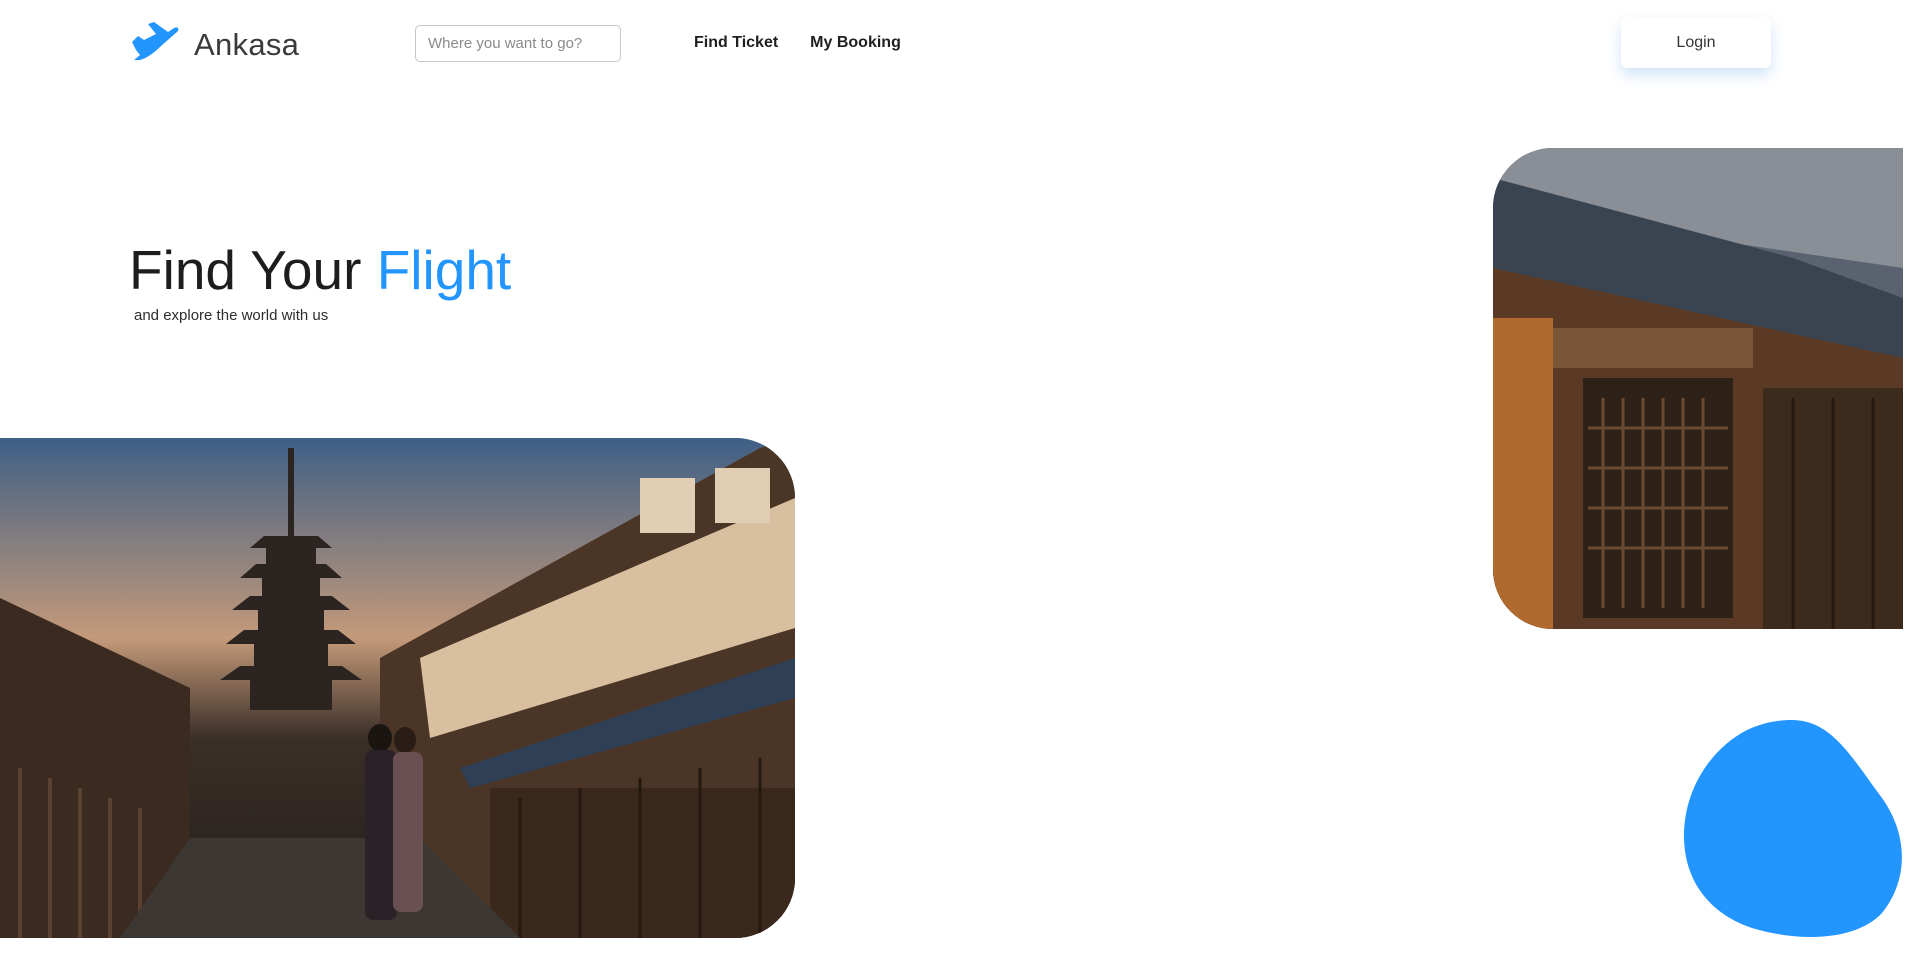 This screenshot has width=1907, height=954. I want to click on nav-my-booking: My Booking, so click(855, 43).